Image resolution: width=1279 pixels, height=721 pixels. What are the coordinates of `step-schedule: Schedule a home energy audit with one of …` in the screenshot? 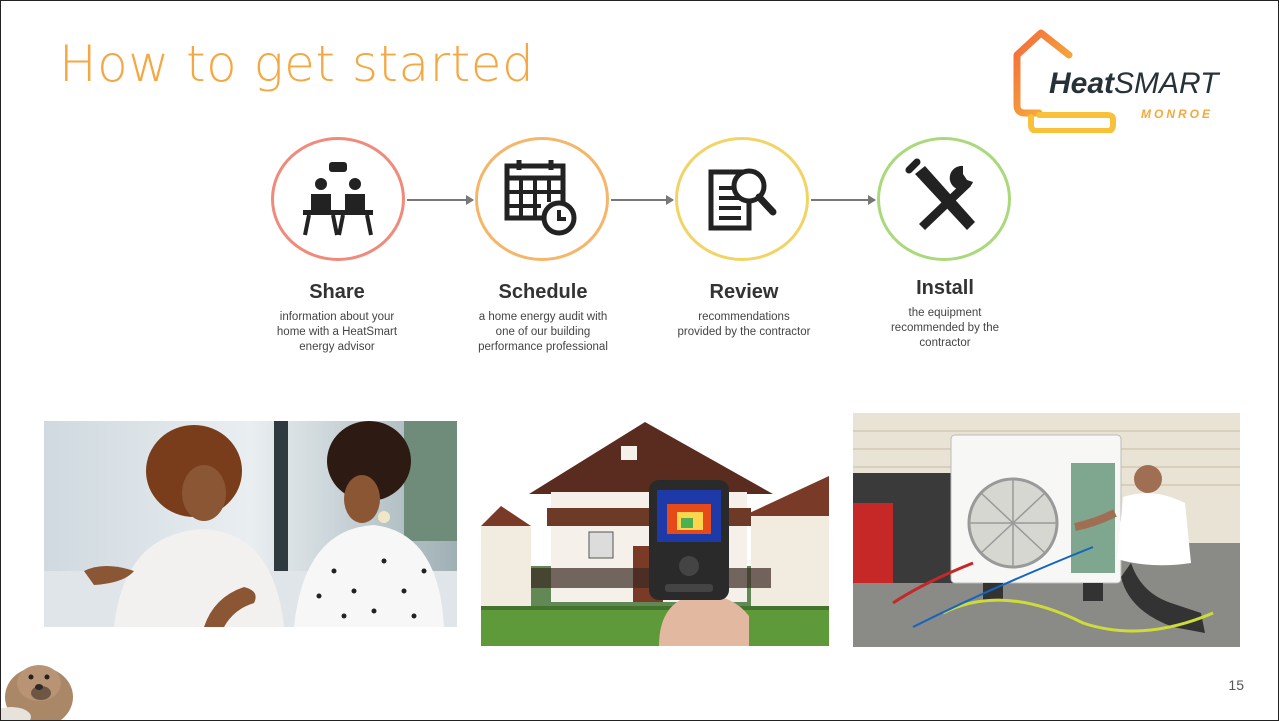 It's located at (543, 318).